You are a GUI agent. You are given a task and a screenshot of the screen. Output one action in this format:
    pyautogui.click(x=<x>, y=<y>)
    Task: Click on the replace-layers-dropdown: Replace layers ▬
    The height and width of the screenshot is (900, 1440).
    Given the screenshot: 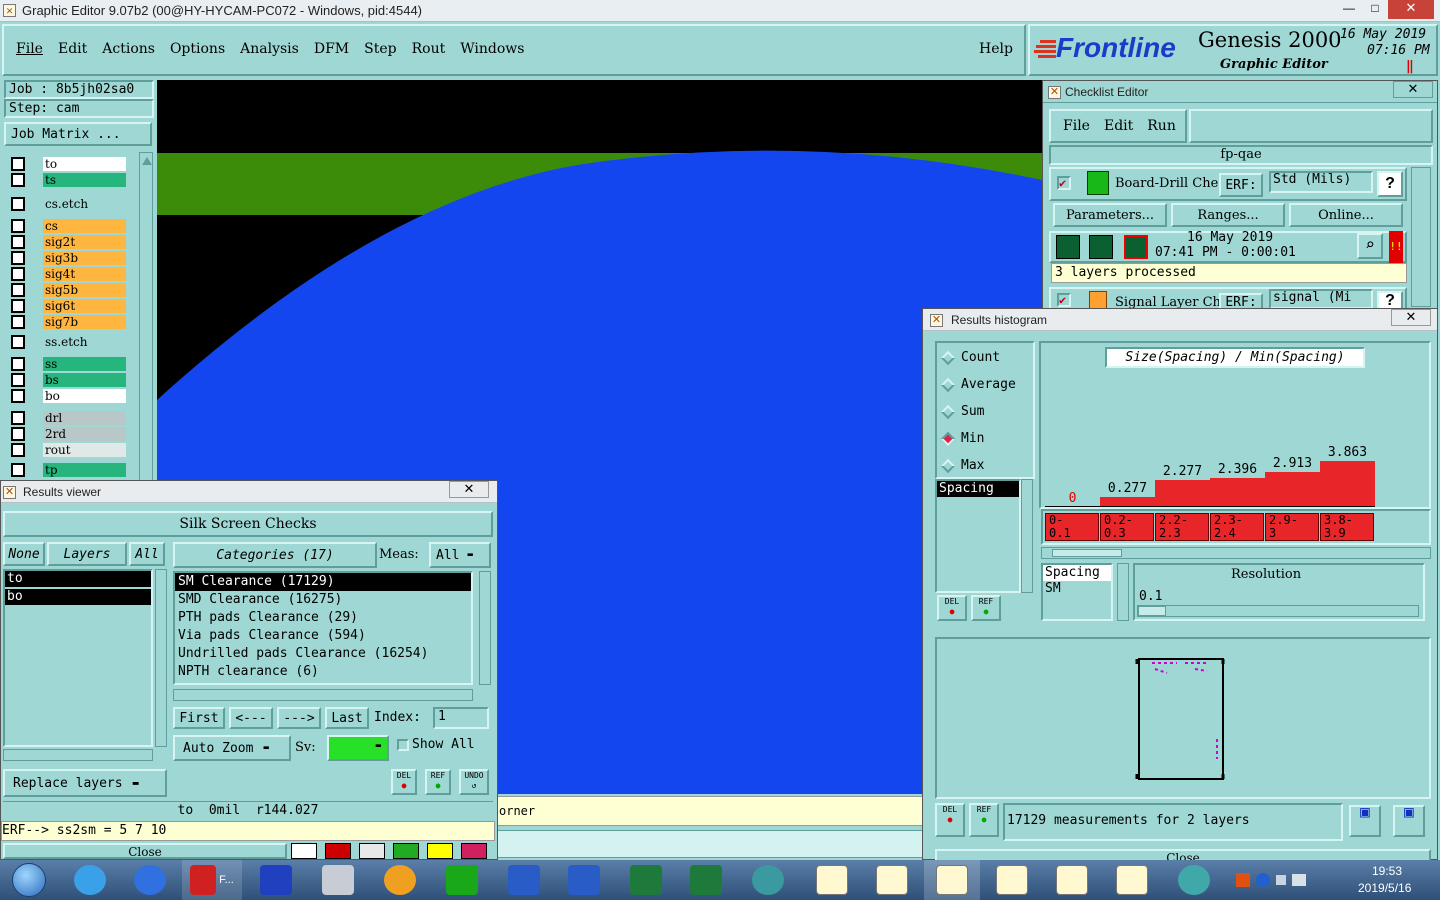 What is the action you would take?
    pyautogui.click(x=85, y=783)
    